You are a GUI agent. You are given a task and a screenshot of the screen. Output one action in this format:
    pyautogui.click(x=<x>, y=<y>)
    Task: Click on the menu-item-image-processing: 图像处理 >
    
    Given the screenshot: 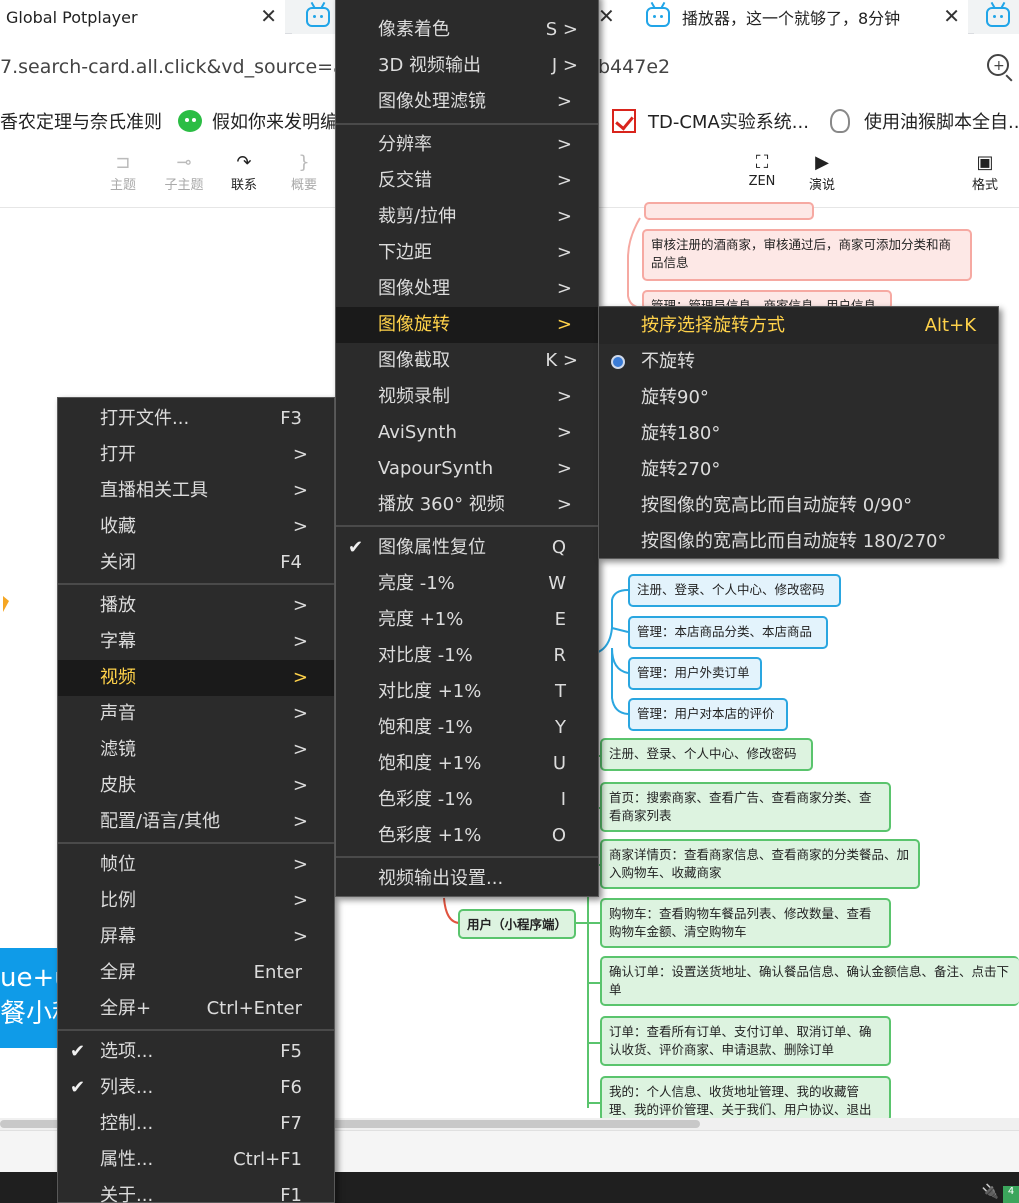 What is the action you would take?
    pyautogui.click(x=467, y=289)
    